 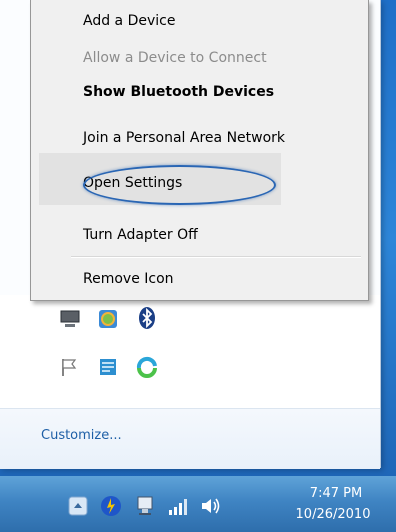 I want to click on monitor-icon, so click(x=70, y=319).